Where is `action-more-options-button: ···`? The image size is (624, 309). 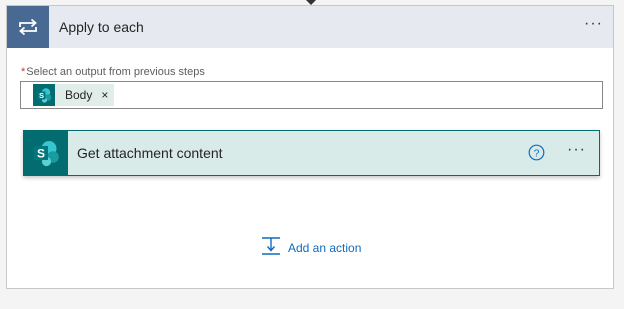
action-more-options-button: ··· is located at coordinates (576, 153).